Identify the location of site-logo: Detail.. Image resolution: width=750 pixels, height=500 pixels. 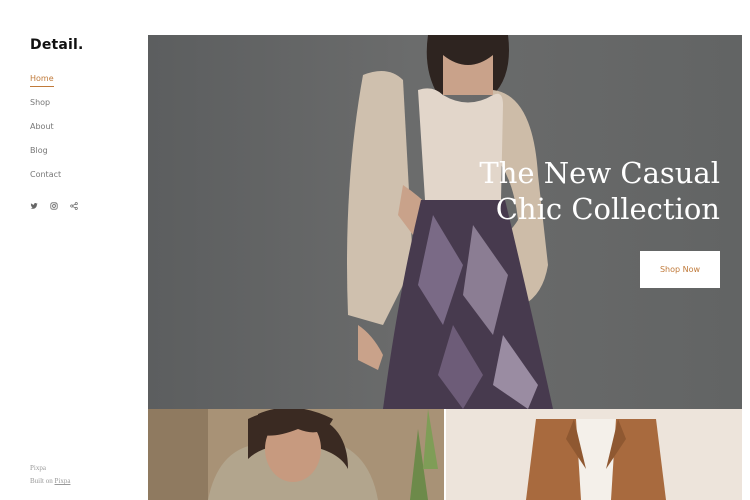
(57, 45).